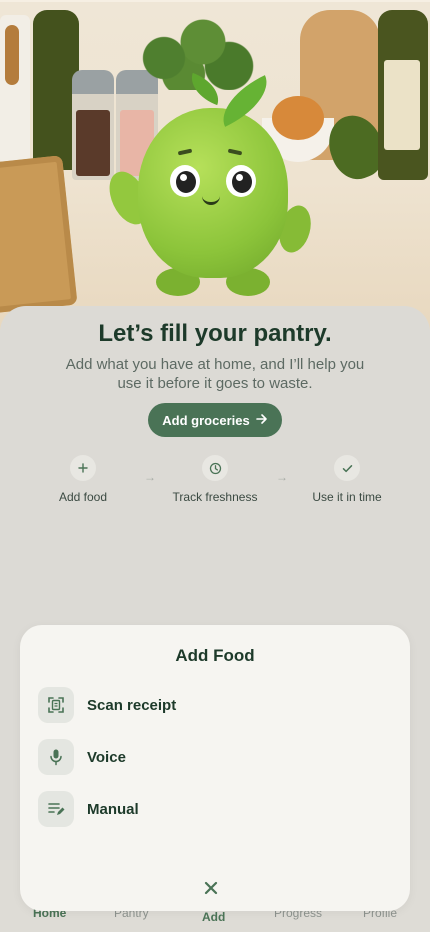  Describe the element at coordinates (190, 50) in the screenshot. I see `herb-plant` at that location.